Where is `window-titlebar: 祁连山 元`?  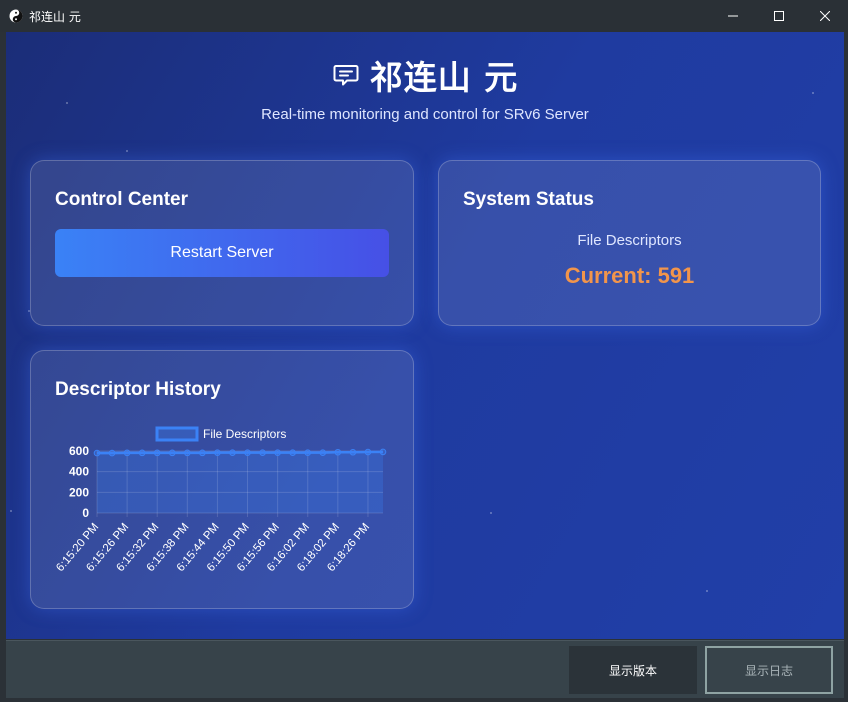
window-titlebar: 祁连山 元 is located at coordinates (424, 16).